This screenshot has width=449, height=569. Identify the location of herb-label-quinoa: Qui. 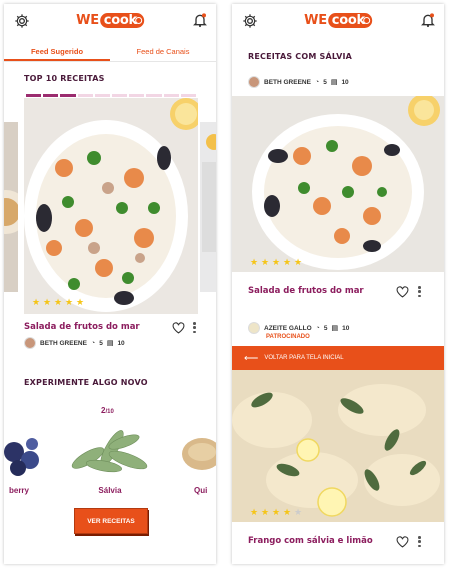
(201, 490).